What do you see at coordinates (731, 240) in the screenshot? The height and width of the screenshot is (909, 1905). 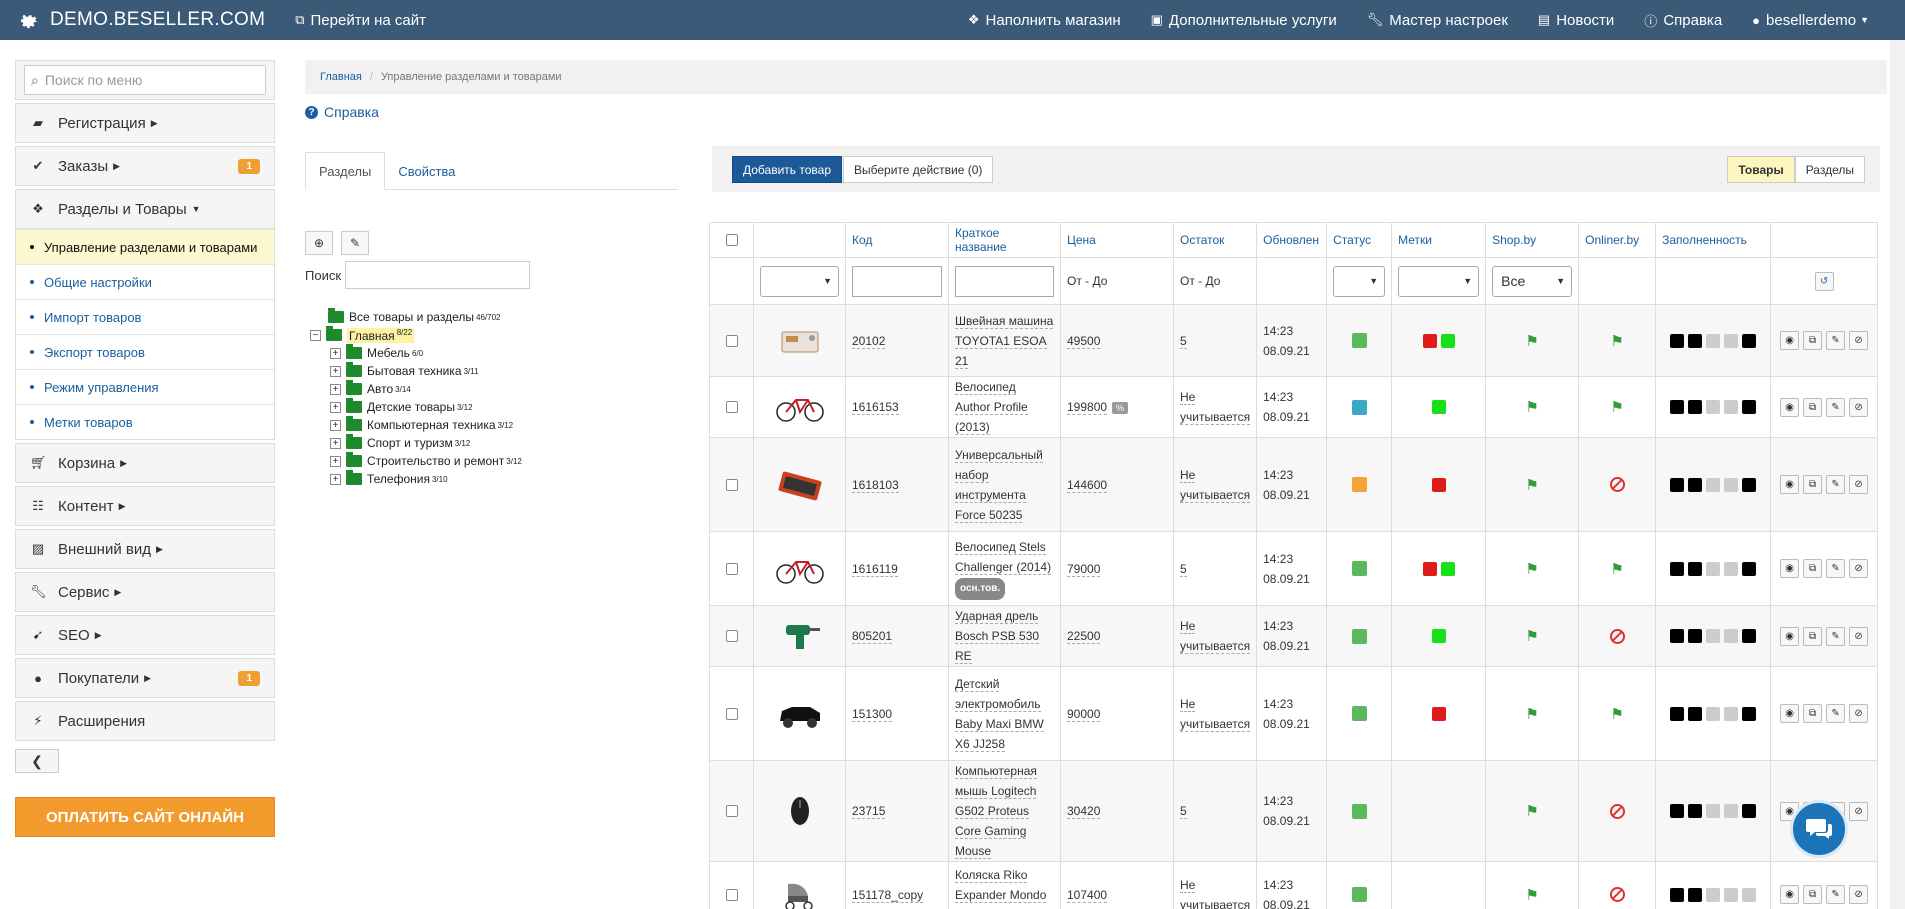 I see `header-select-all` at bounding box center [731, 240].